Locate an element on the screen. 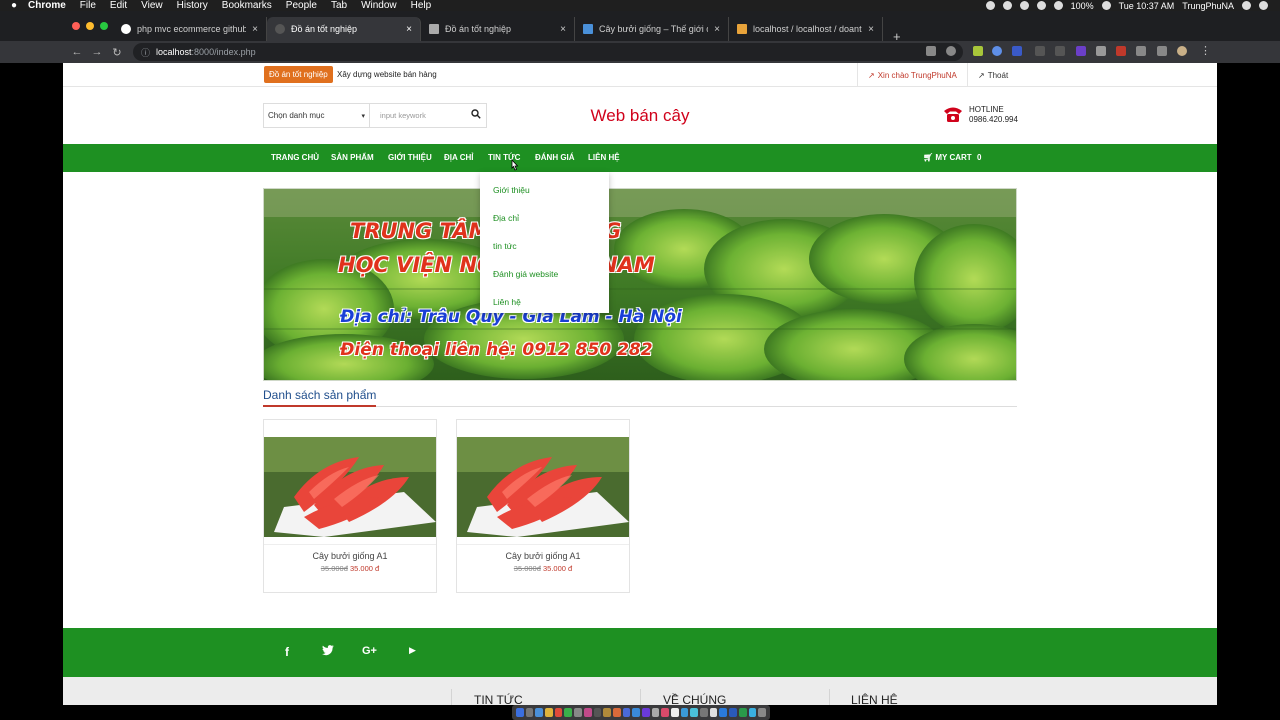  menu-help: Help is located at coordinates (421, 5).